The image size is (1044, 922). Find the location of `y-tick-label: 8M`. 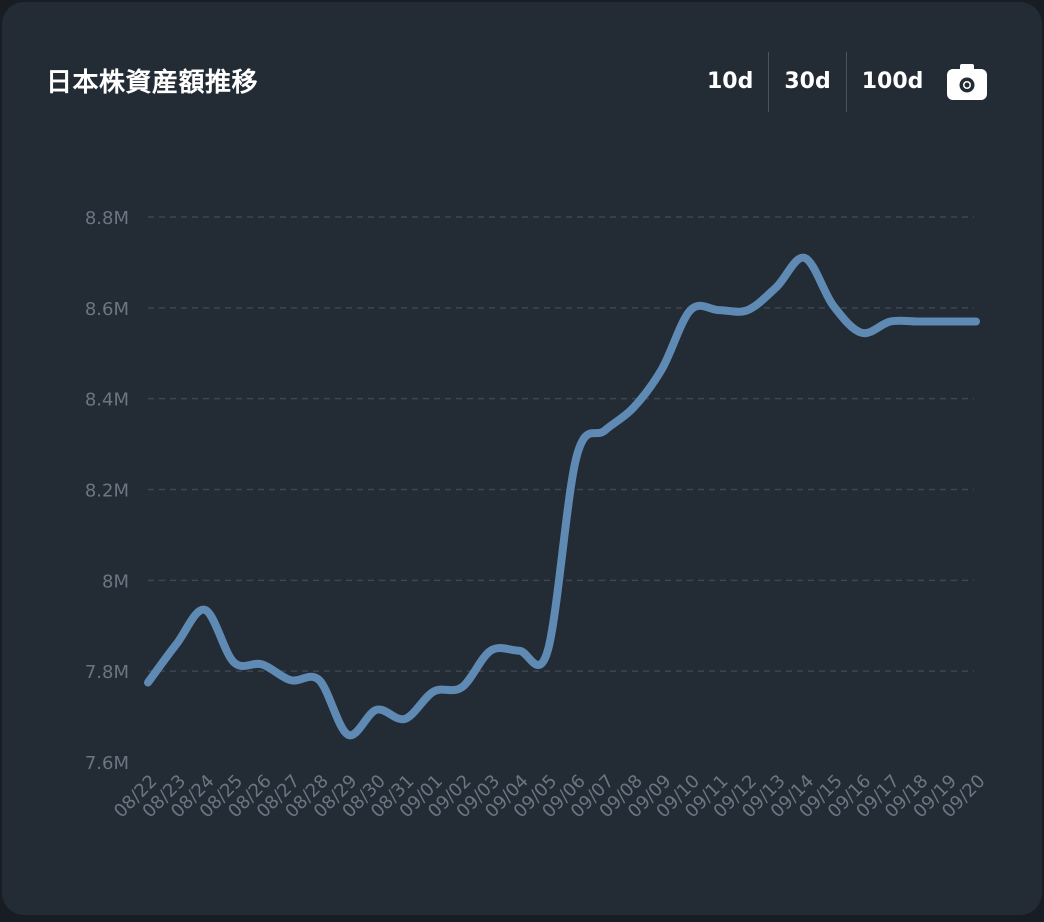

y-tick-label: 8M is located at coordinates (115, 581).